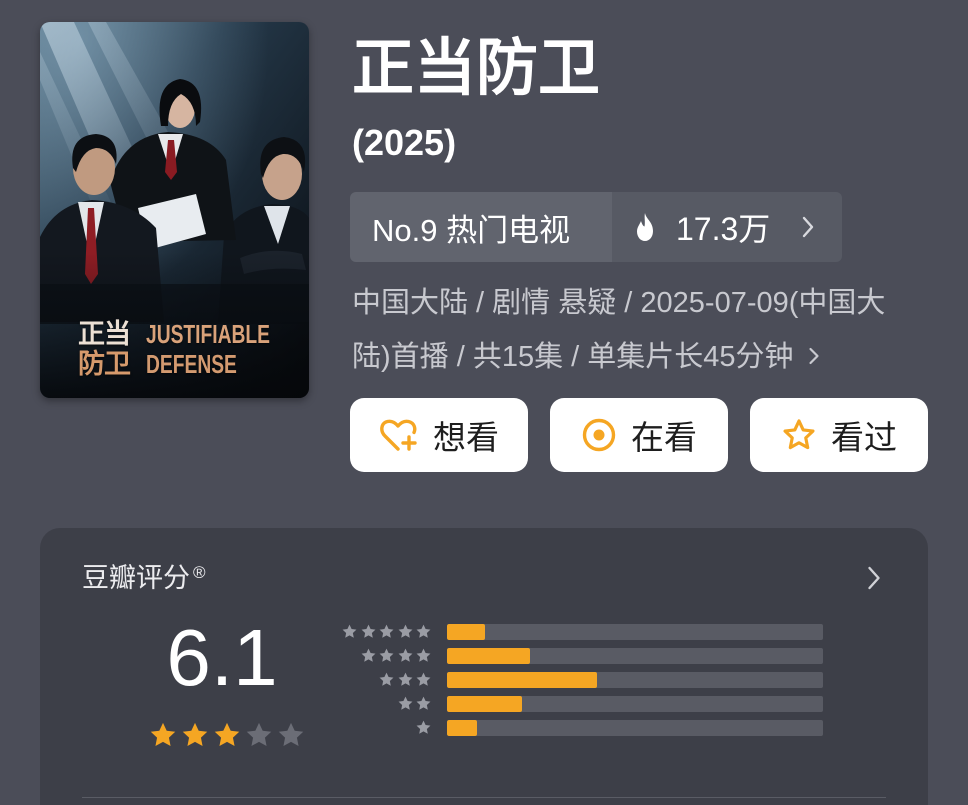 The image size is (968, 805). What do you see at coordinates (484, 797) in the screenshot?
I see `divider` at bounding box center [484, 797].